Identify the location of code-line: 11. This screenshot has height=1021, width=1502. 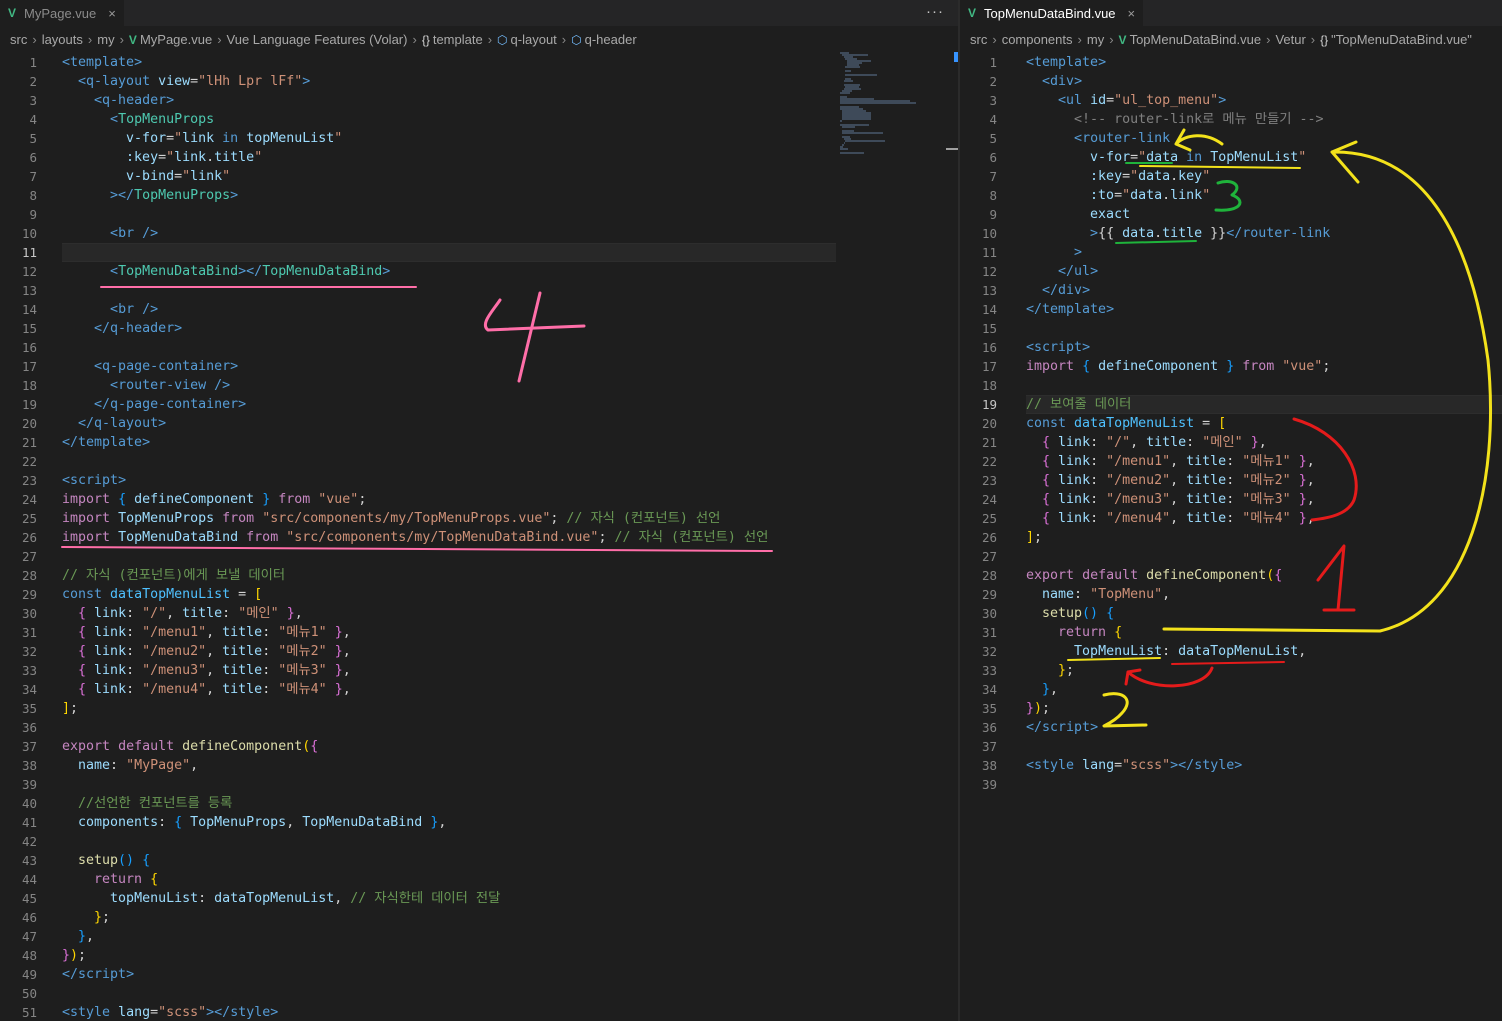
(479, 252).